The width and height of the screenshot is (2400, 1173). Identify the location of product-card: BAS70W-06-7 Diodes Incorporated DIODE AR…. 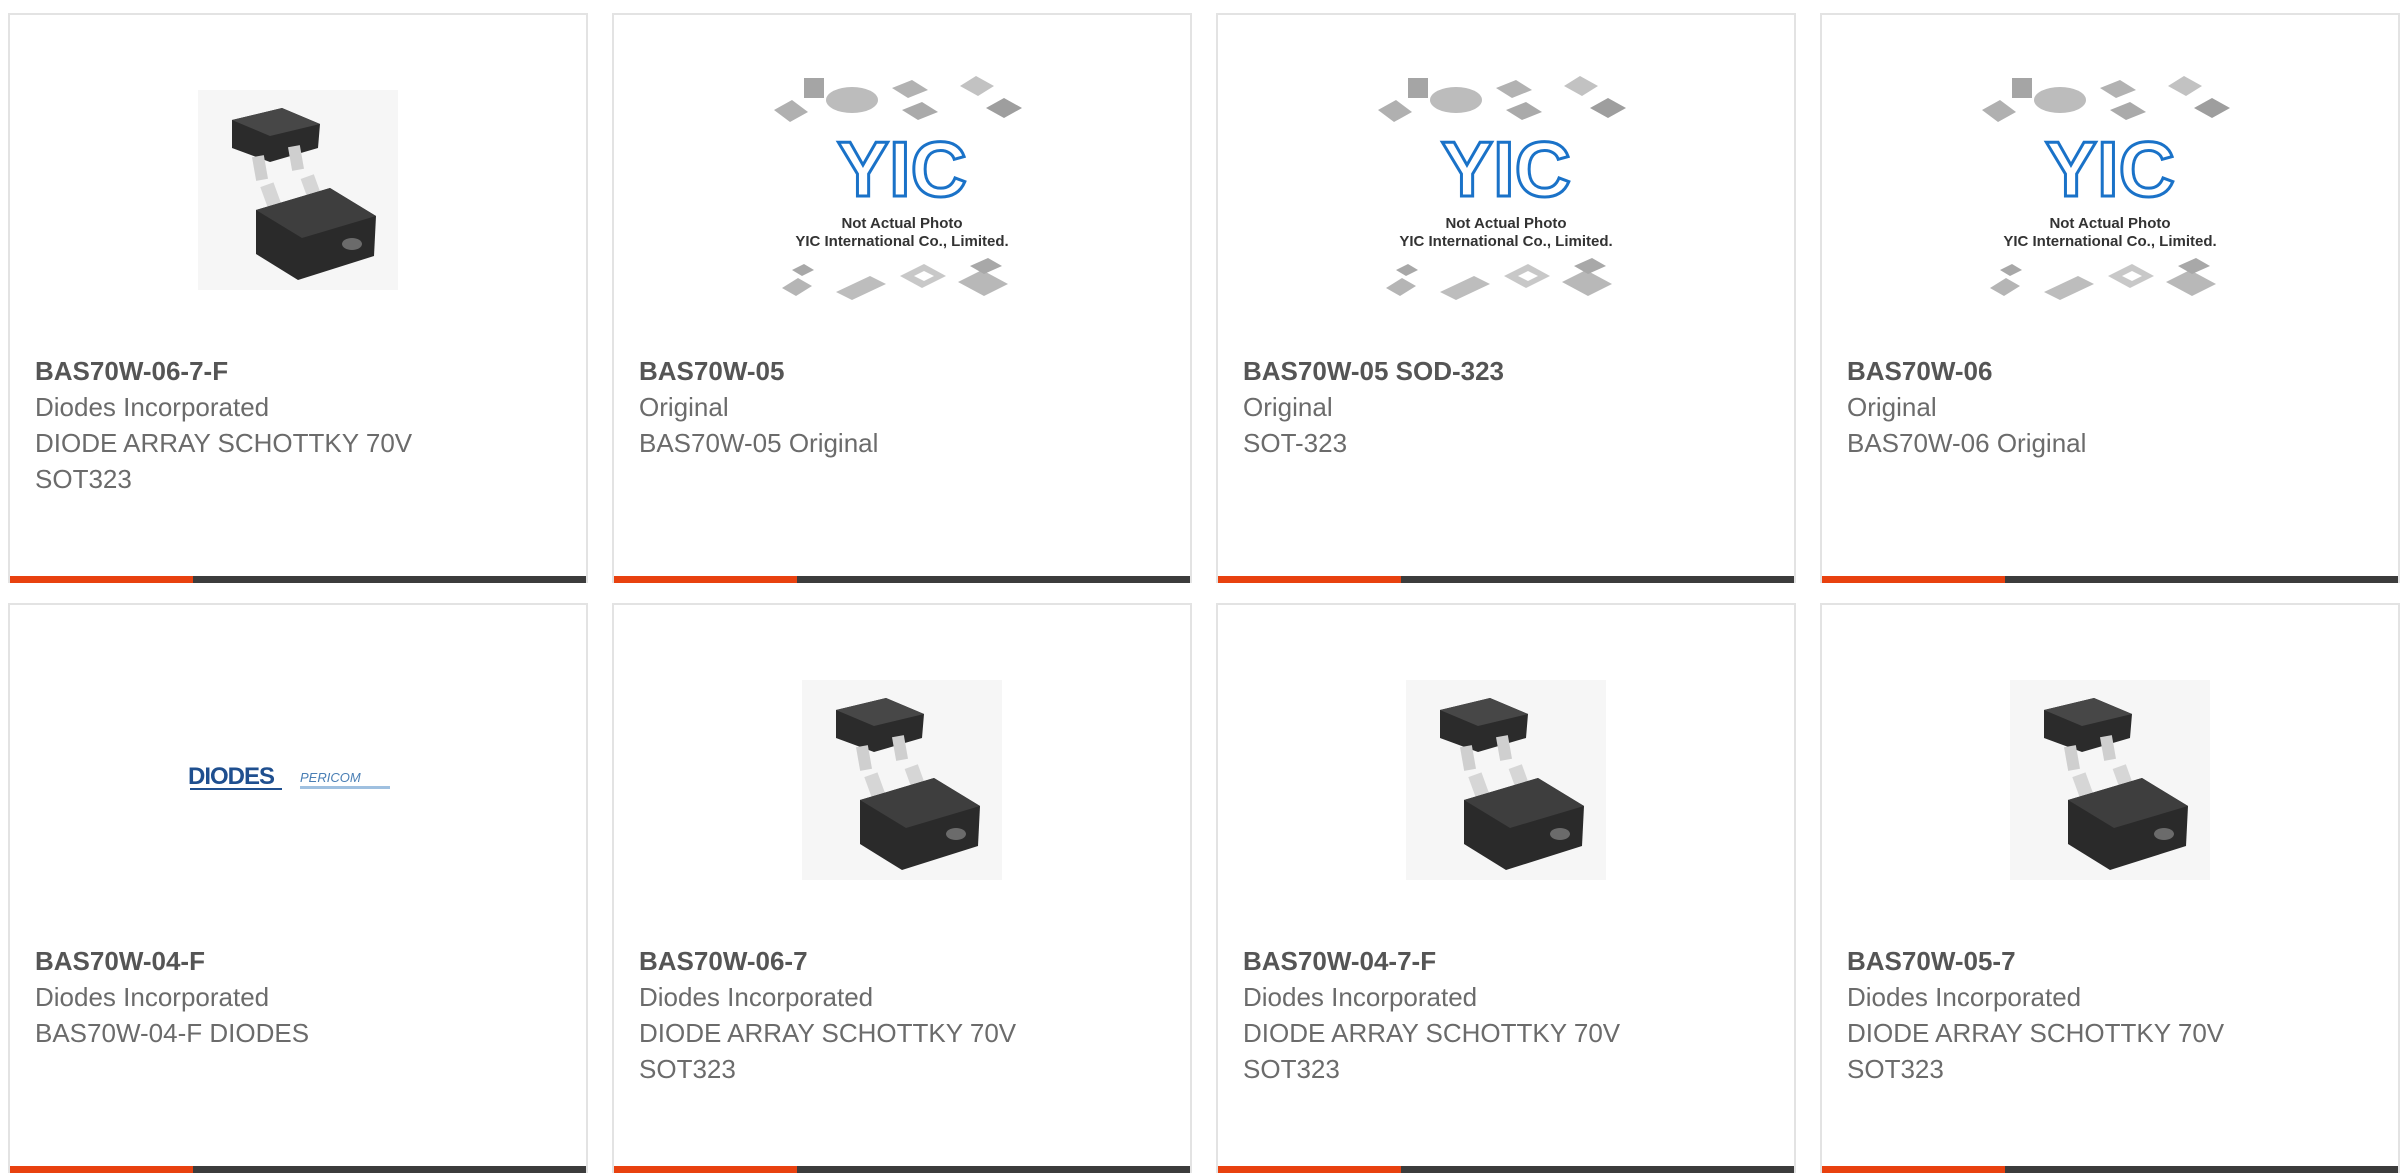
(902, 888).